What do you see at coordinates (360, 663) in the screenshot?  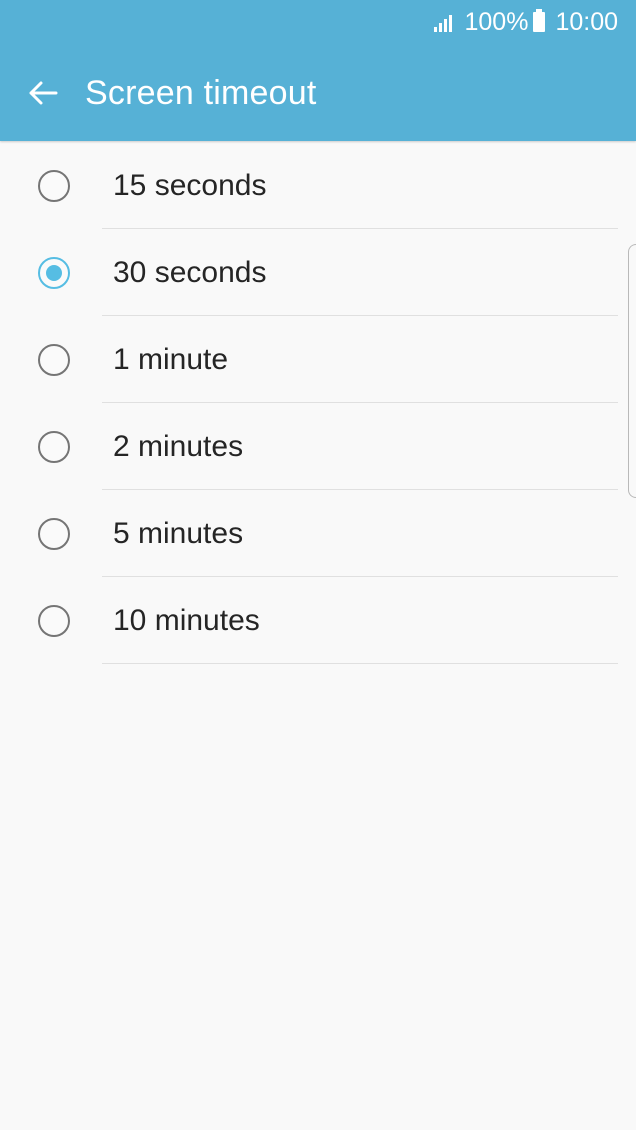 I see `divider` at bounding box center [360, 663].